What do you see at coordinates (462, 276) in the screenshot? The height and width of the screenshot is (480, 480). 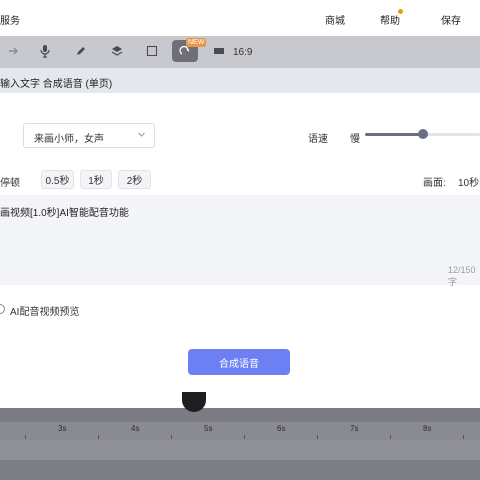 I see `char-counter: 12/150字` at bounding box center [462, 276].